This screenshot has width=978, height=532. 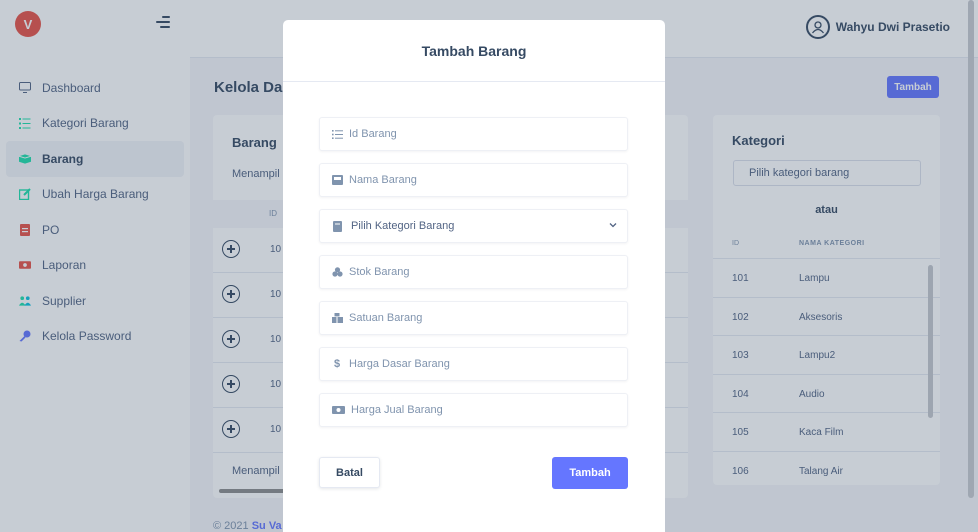 What do you see at coordinates (337, 272) in the screenshot?
I see `boxes-icon` at bounding box center [337, 272].